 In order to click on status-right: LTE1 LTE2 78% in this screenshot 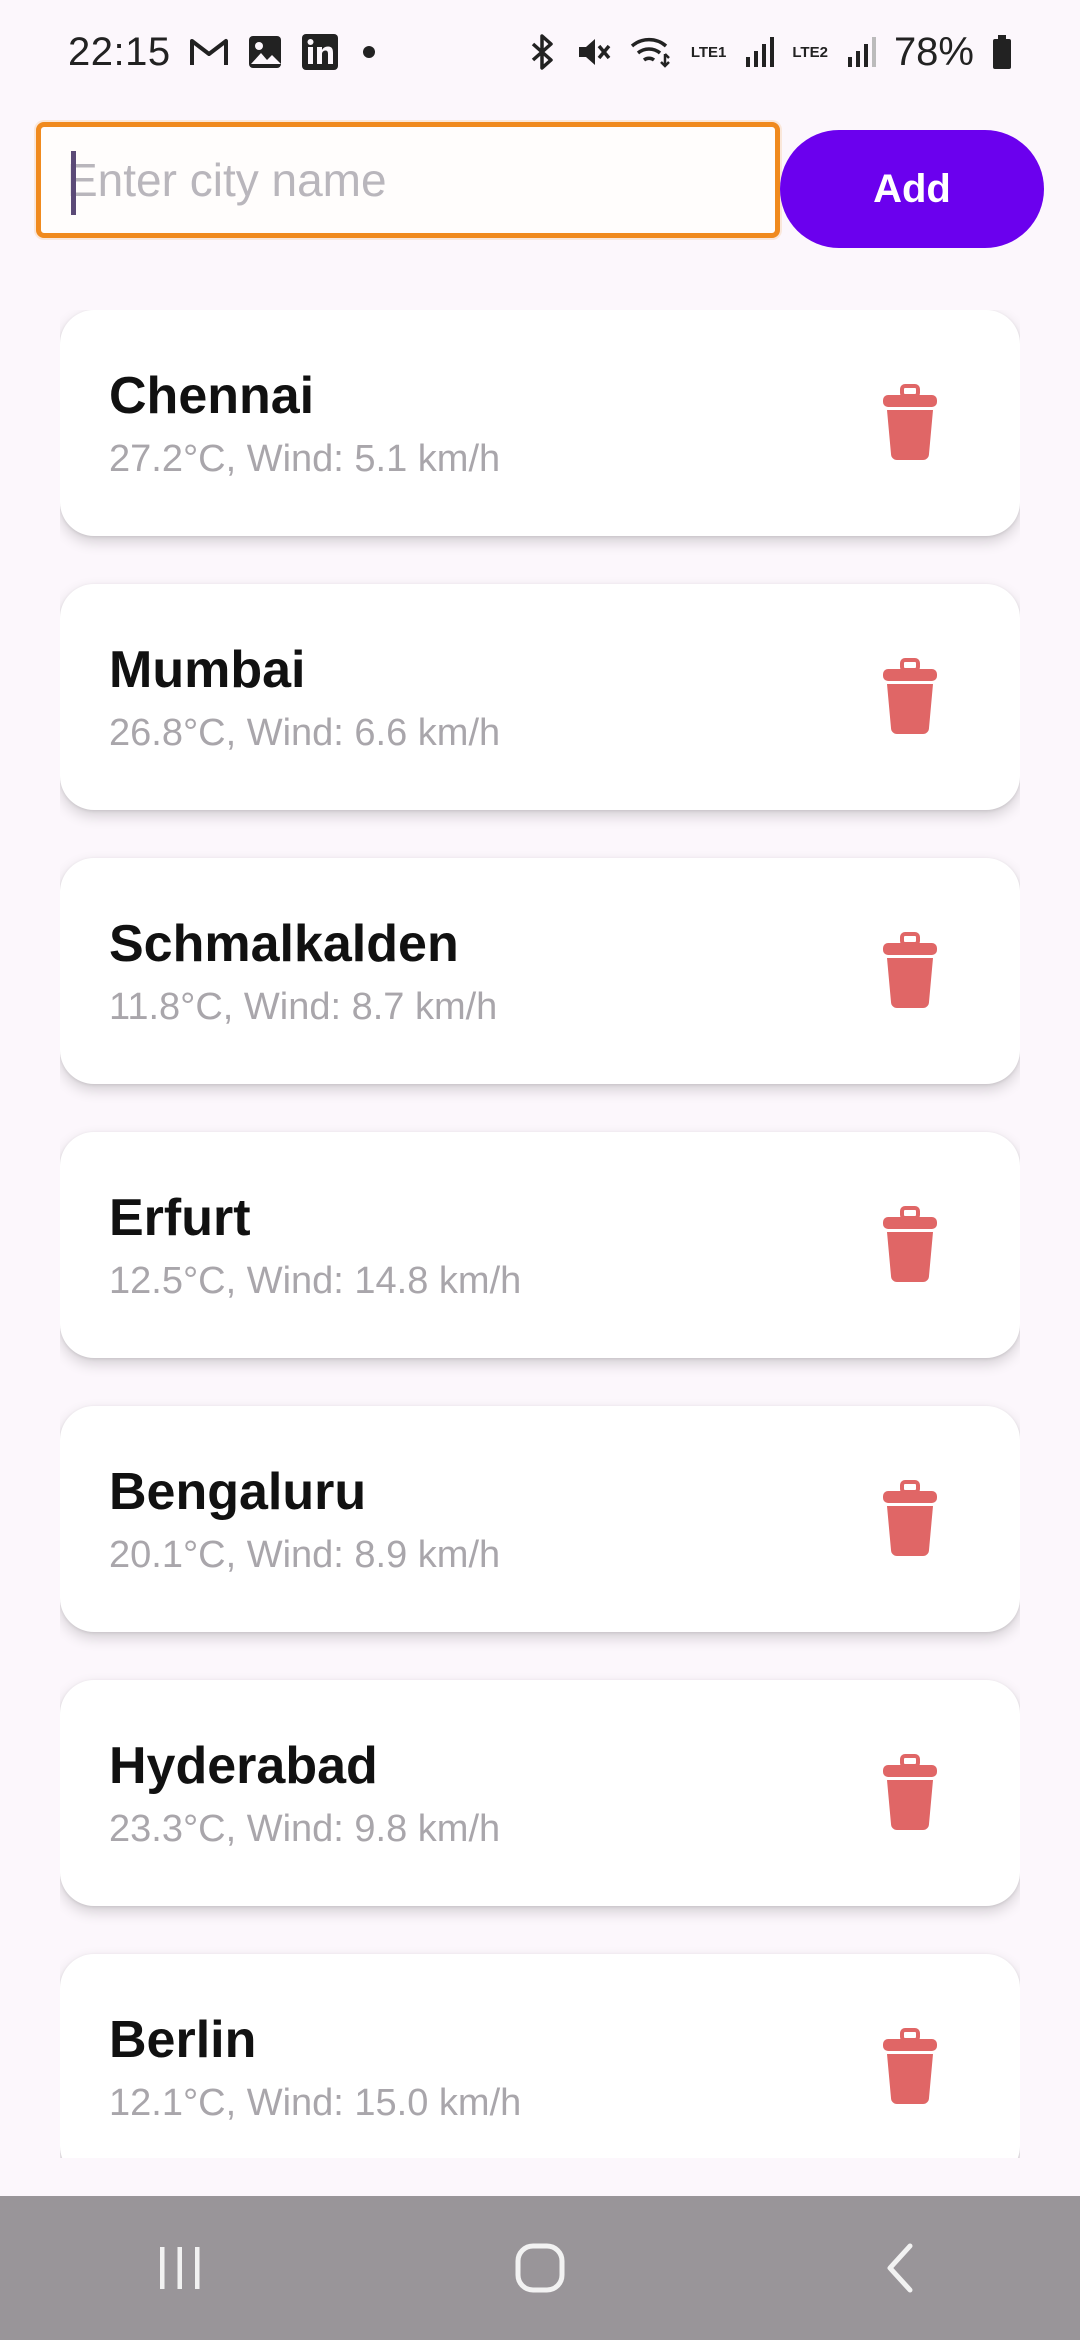, I will do `click(769, 52)`.